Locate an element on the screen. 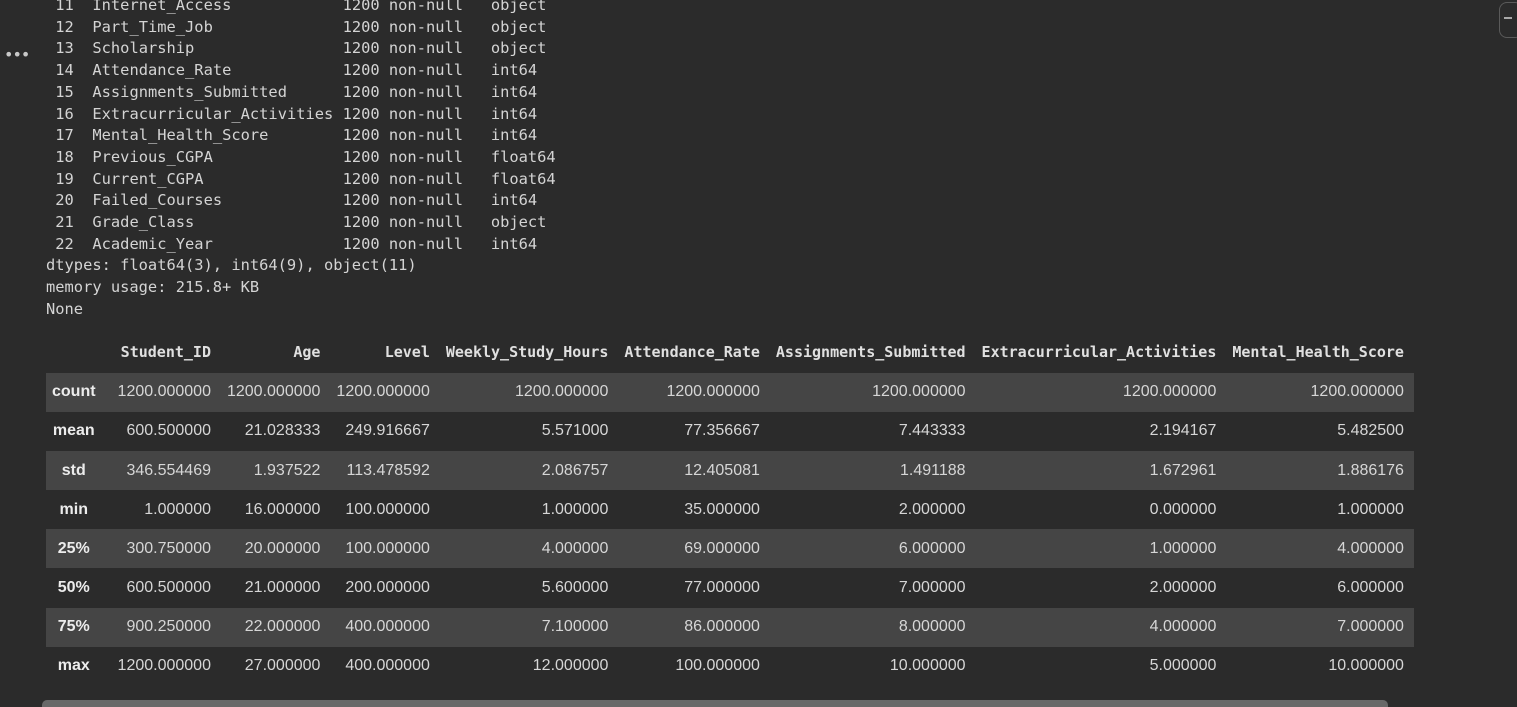 This screenshot has width=1517, height=707. table-cell: 86.000000 is located at coordinates (722, 627).